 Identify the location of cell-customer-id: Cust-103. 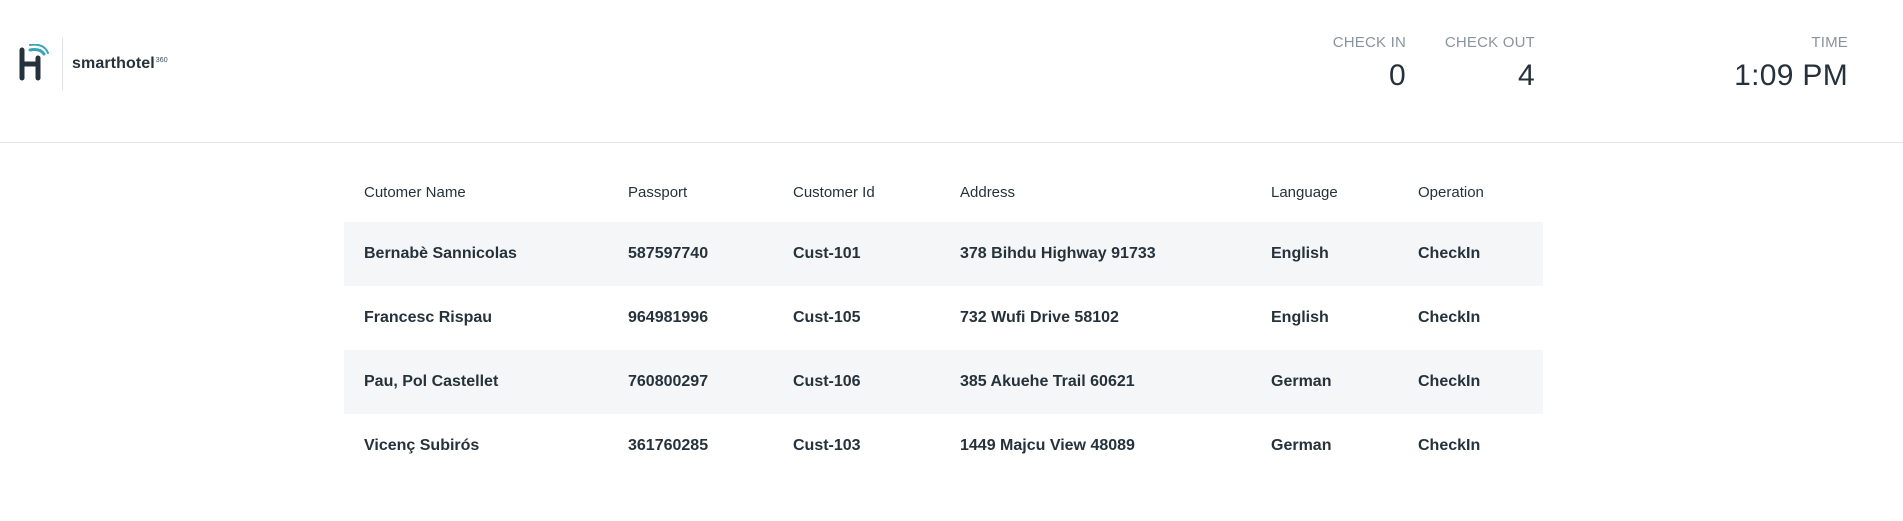
(827, 445).